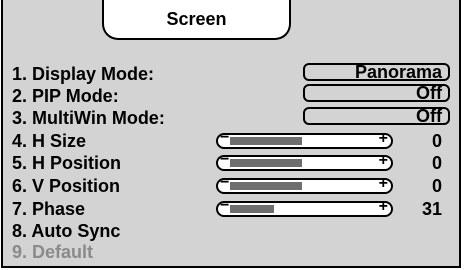 The height and width of the screenshot is (270, 464). What do you see at coordinates (376, 116) in the screenshot?
I see `multiwin-mode-value: Off` at bounding box center [376, 116].